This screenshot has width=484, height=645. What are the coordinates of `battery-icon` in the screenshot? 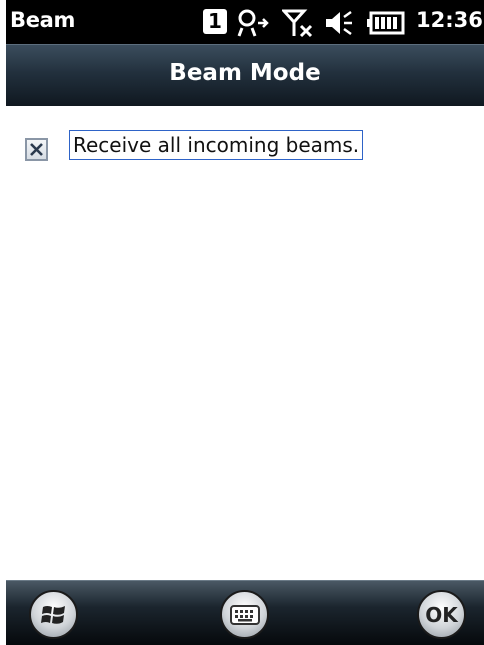 It's located at (386, 23).